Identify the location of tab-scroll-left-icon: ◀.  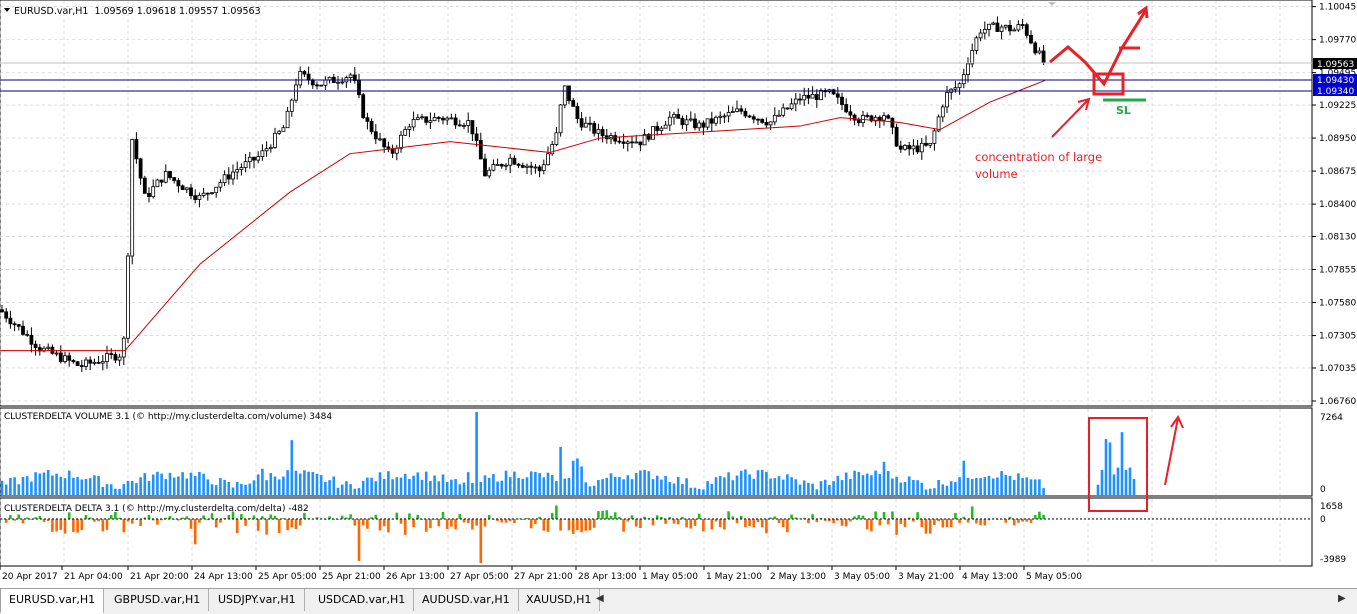
(600, 598).